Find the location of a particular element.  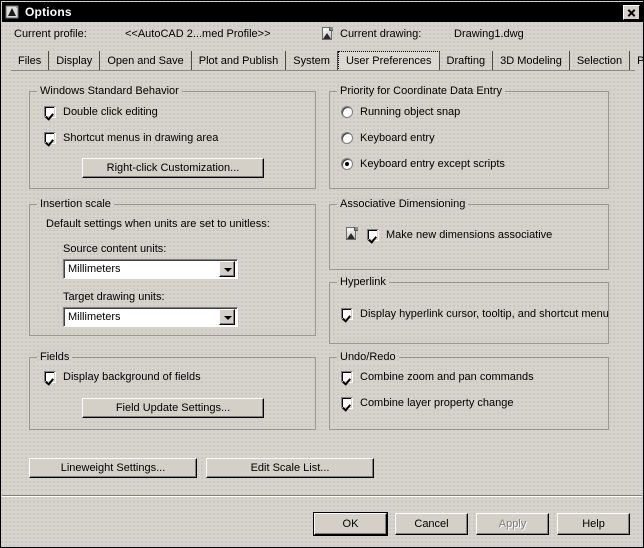

radio-keyboard-entry: Keyboard entry is located at coordinates (388, 138).